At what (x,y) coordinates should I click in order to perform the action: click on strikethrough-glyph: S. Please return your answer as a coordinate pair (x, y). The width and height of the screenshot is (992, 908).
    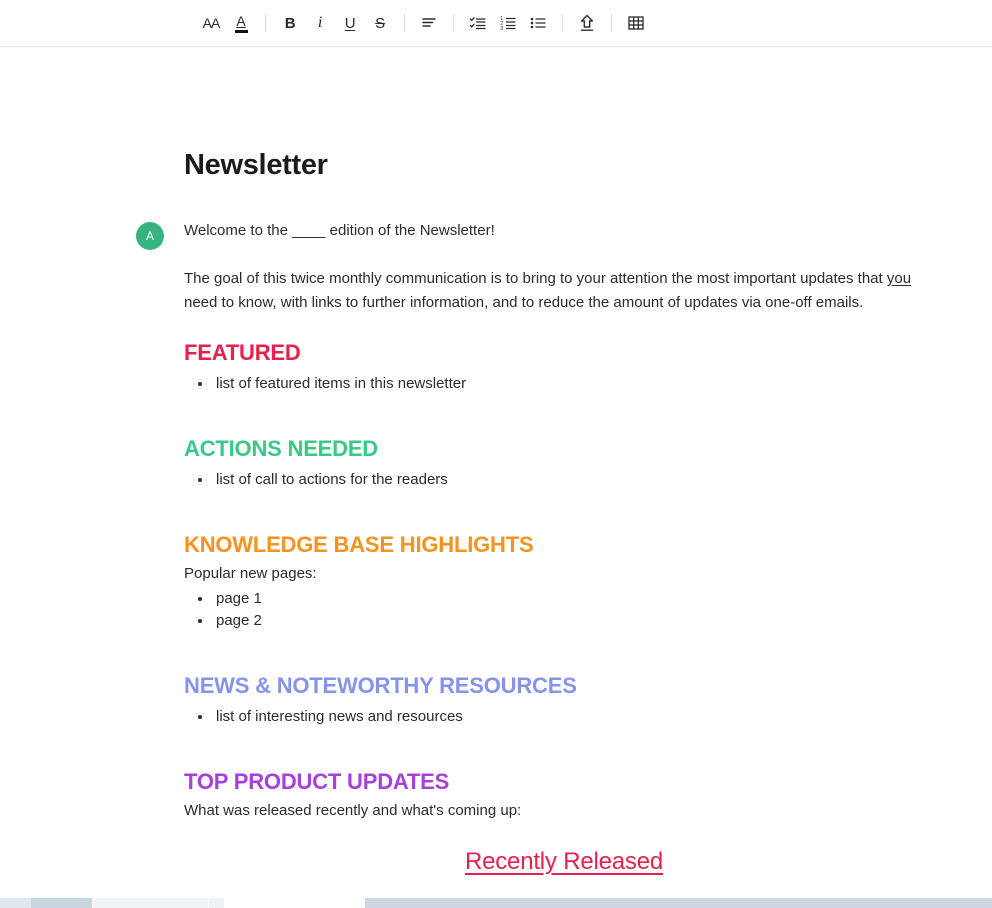
    Looking at the image, I should click on (380, 23).